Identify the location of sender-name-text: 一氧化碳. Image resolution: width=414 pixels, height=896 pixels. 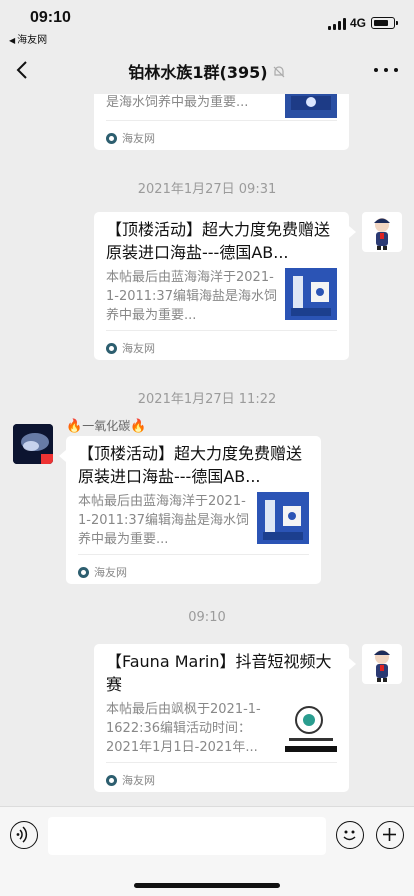
(106, 426).